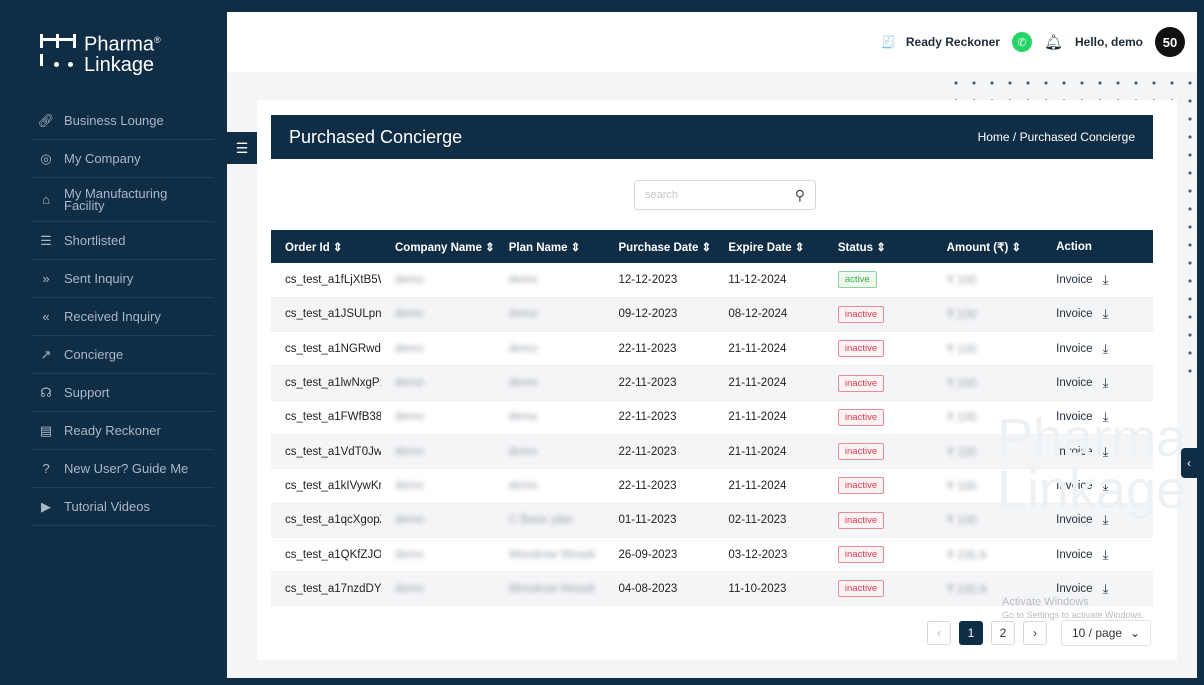  What do you see at coordinates (123, 121) in the screenshot?
I see `sidebar-item-business-lounge: 🔗︎ Business Lounge` at bounding box center [123, 121].